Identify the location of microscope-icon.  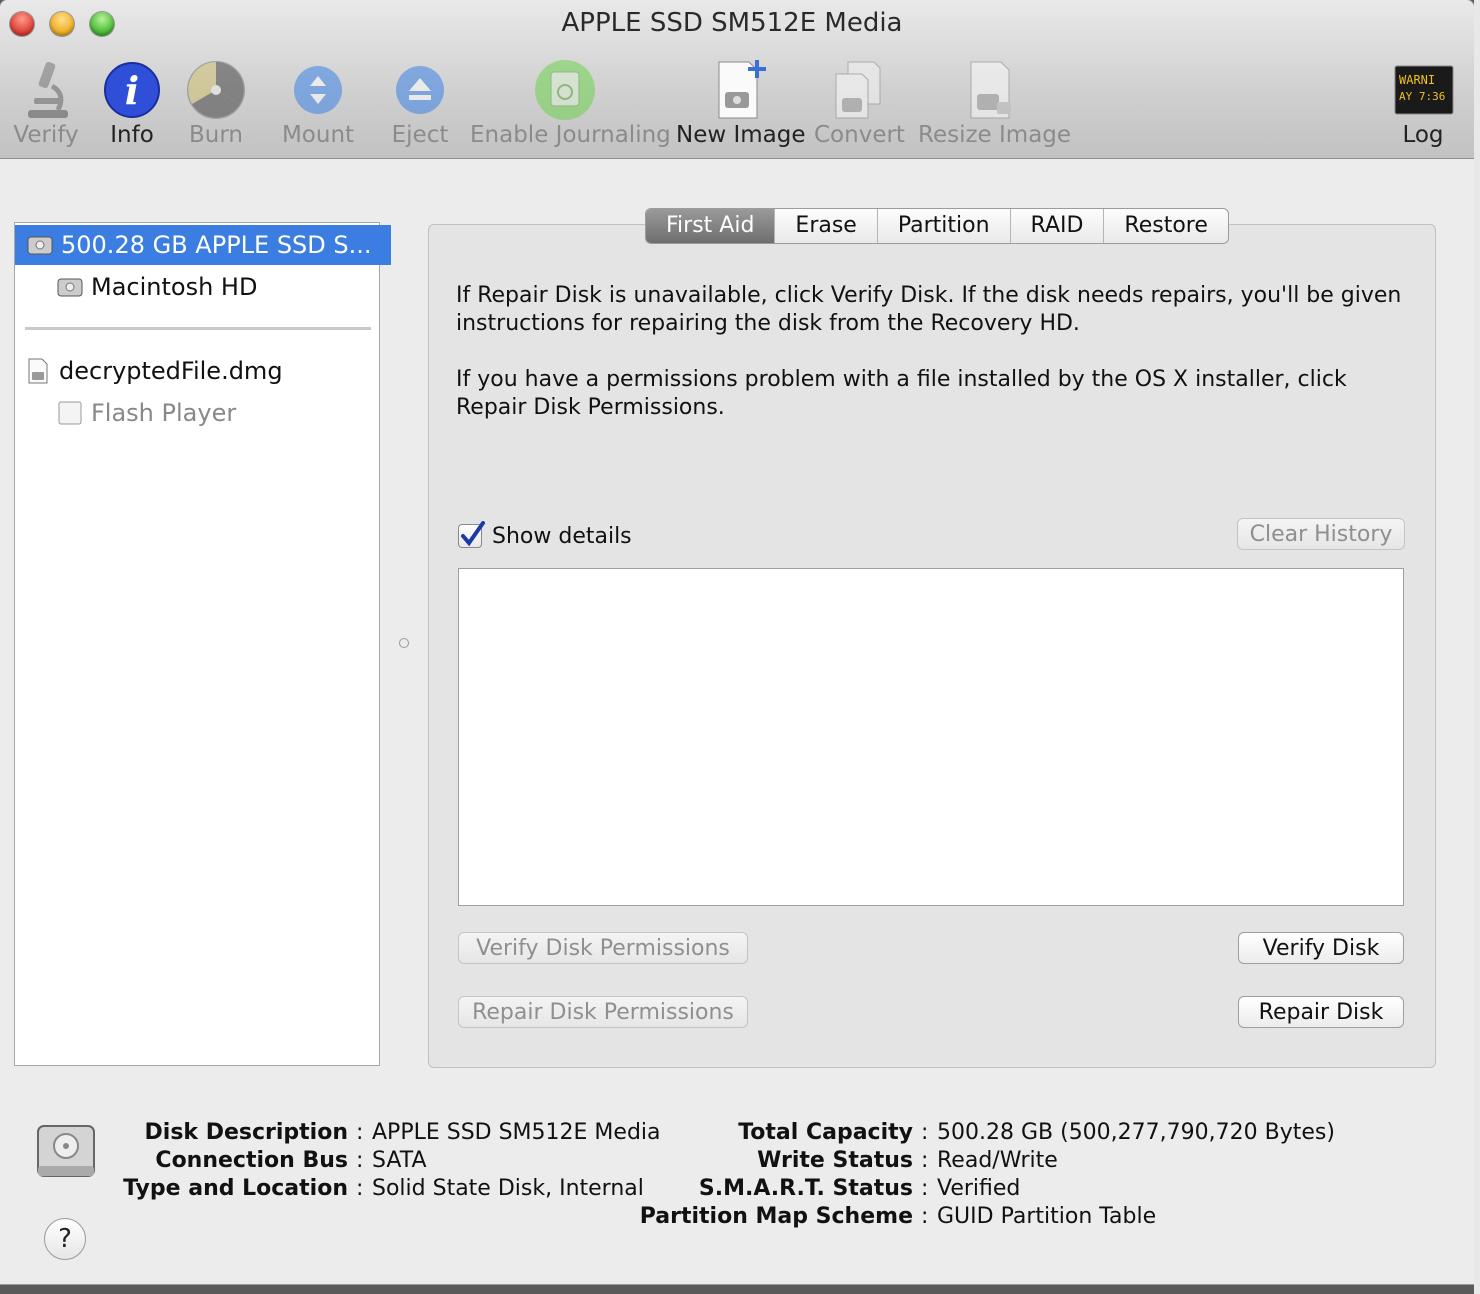
(46, 90).